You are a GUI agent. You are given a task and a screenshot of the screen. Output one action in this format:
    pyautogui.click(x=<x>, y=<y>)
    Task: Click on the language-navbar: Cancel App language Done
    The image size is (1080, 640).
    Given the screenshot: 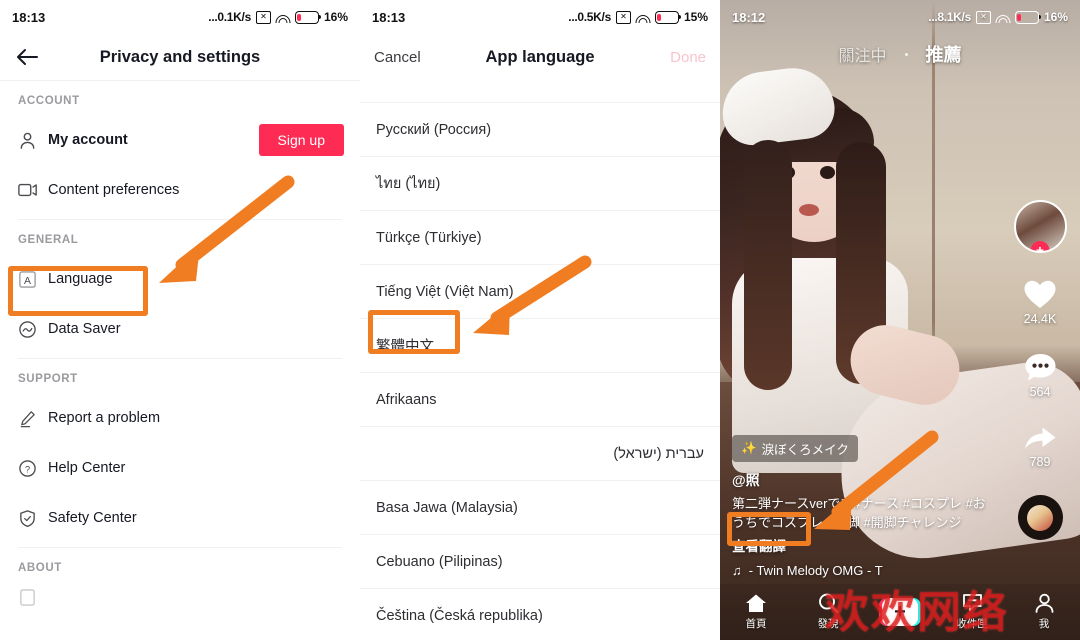 What is the action you would take?
    pyautogui.click(x=540, y=57)
    